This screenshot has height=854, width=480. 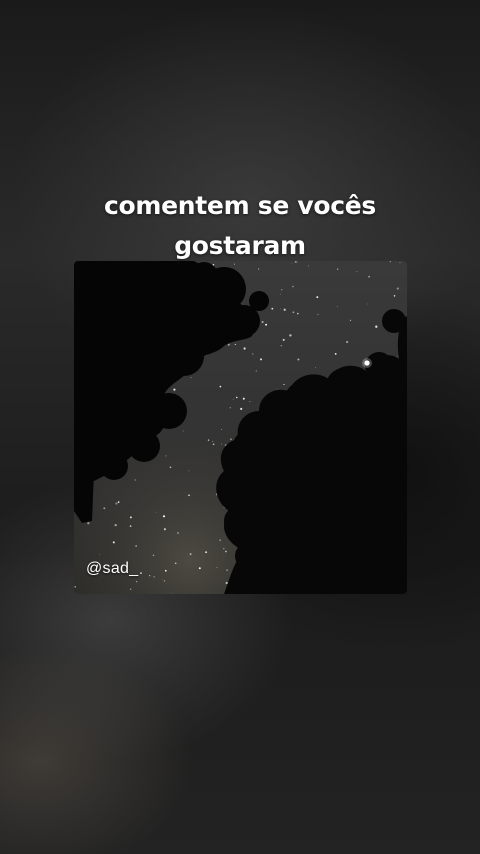 I want to click on caption-line-1: comentem se vocês, so click(x=240, y=205).